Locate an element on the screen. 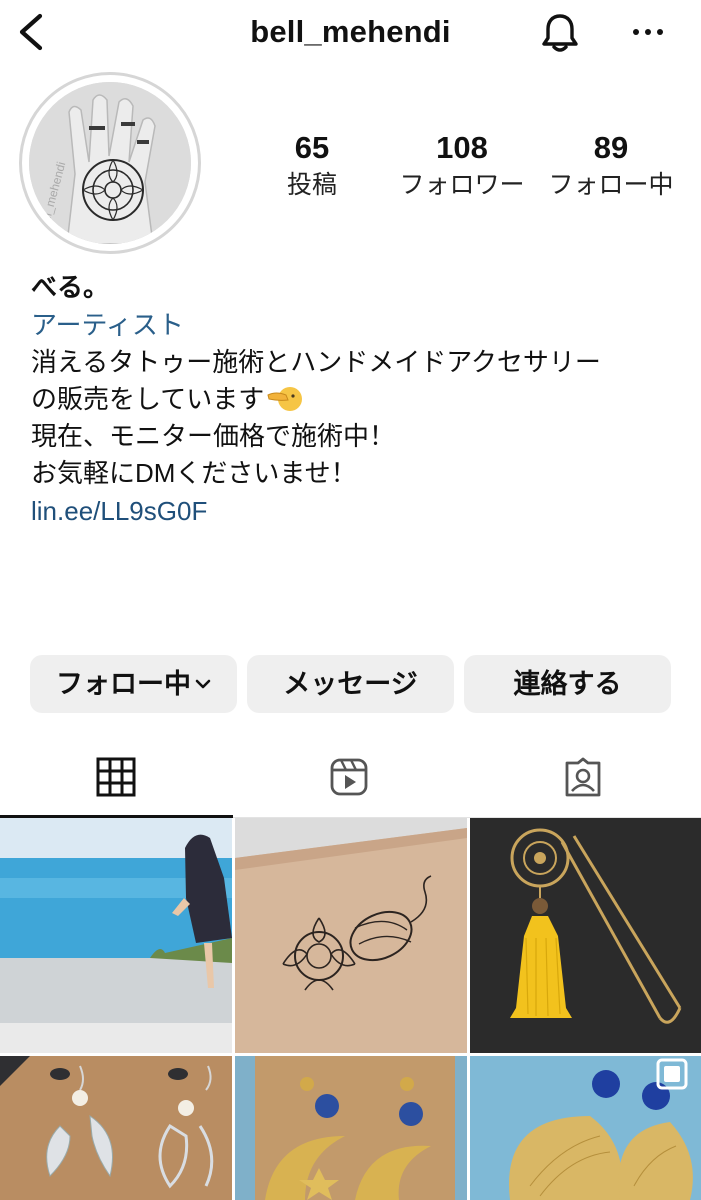  following-stat: 89 フォロー中 is located at coordinates (611, 165).